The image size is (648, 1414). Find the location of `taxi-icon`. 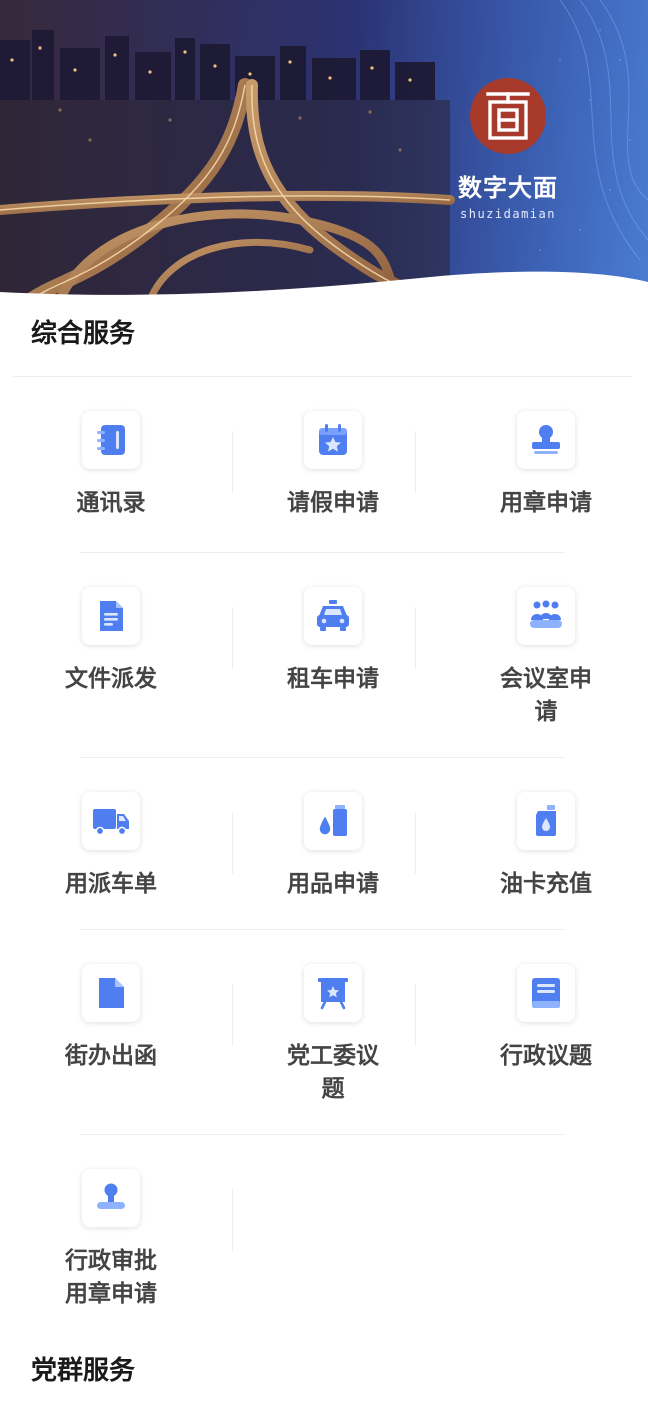

taxi-icon is located at coordinates (333, 616).